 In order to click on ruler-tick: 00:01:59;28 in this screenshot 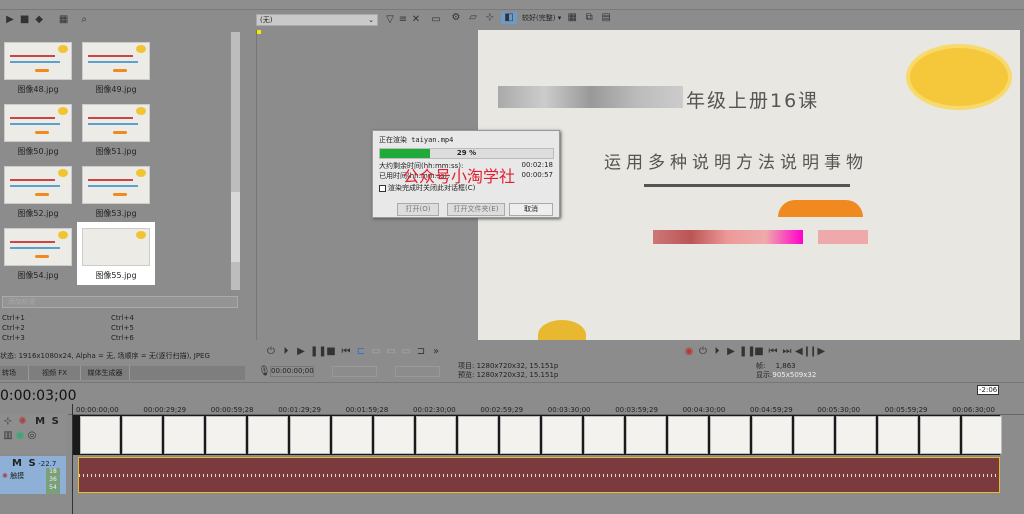, I will do `click(367, 410)`.